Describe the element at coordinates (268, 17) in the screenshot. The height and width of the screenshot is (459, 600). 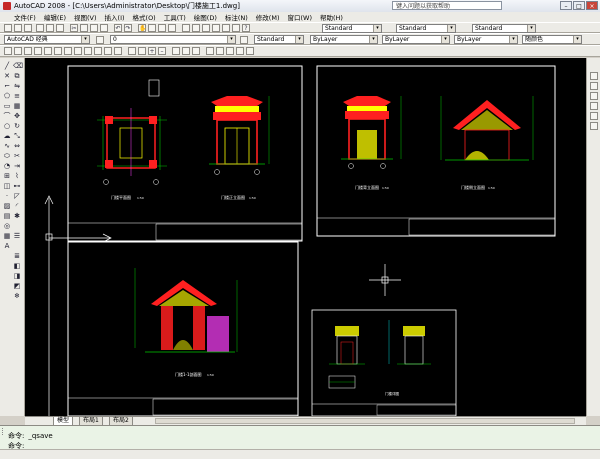
I see `menu-modify: 修改(M)` at that location.